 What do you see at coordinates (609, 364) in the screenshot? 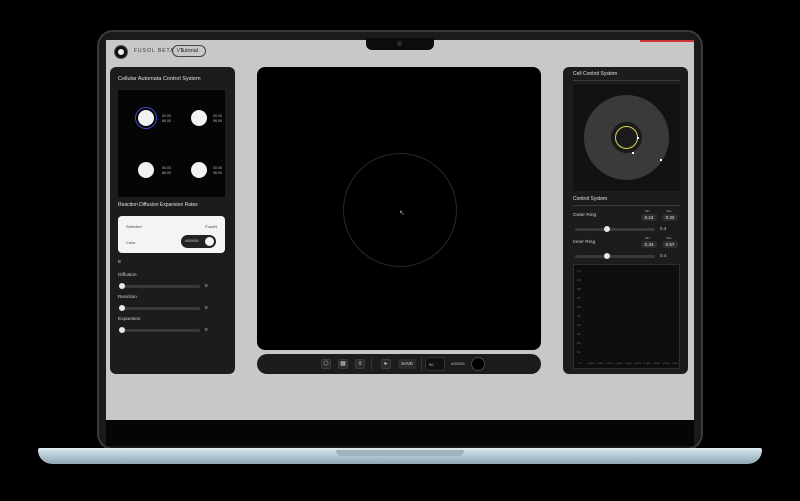
I see `graph-x-tick: 0.3000` at bounding box center [609, 364].